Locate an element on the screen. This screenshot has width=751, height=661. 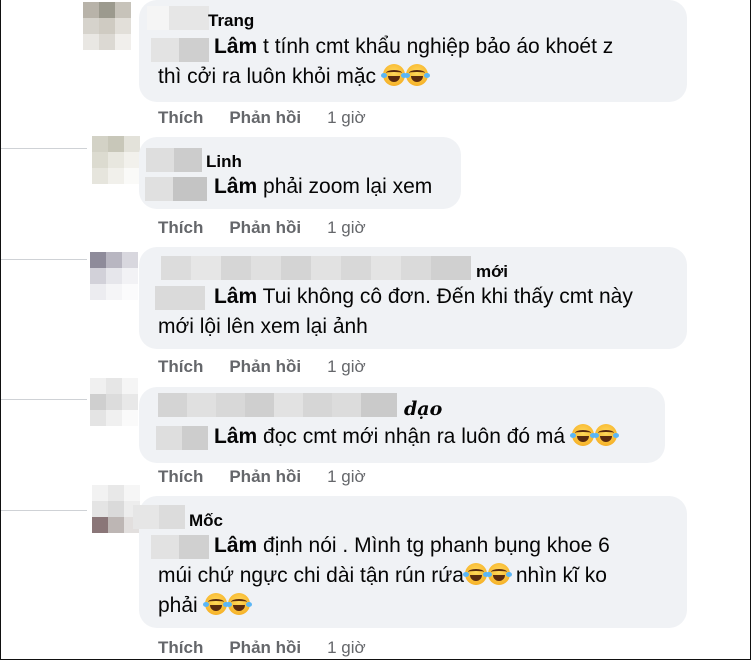
comment-text: thì cởi ra luôn khỏi mặc is located at coordinates (294, 77).